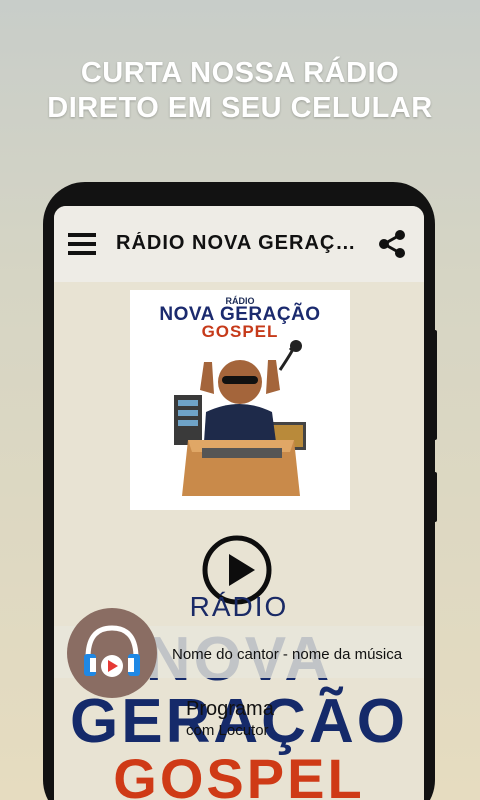  What do you see at coordinates (240, 418) in the screenshot?
I see `dj-illustration` at bounding box center [240, 418].